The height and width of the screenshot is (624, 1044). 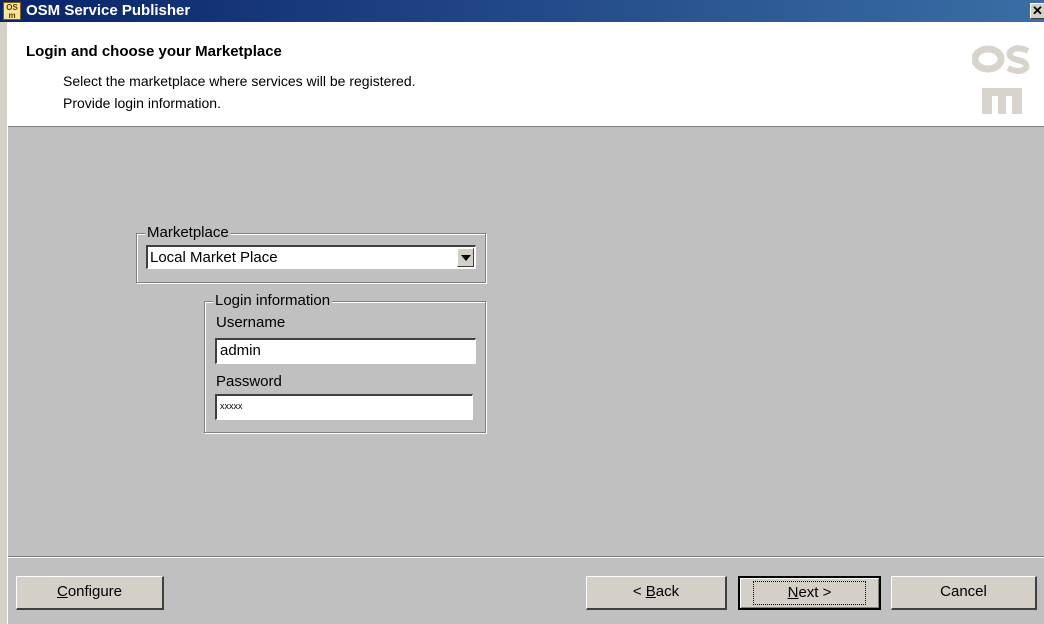 I want to click on password-value: xxxxx, so click(x=231, y=406).